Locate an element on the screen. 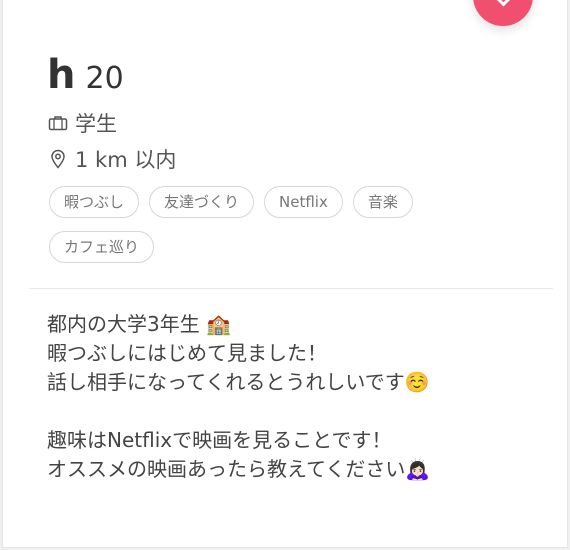 The width and height of the screenshot is (570, 550). like-button is located at coordinates (503, 13).